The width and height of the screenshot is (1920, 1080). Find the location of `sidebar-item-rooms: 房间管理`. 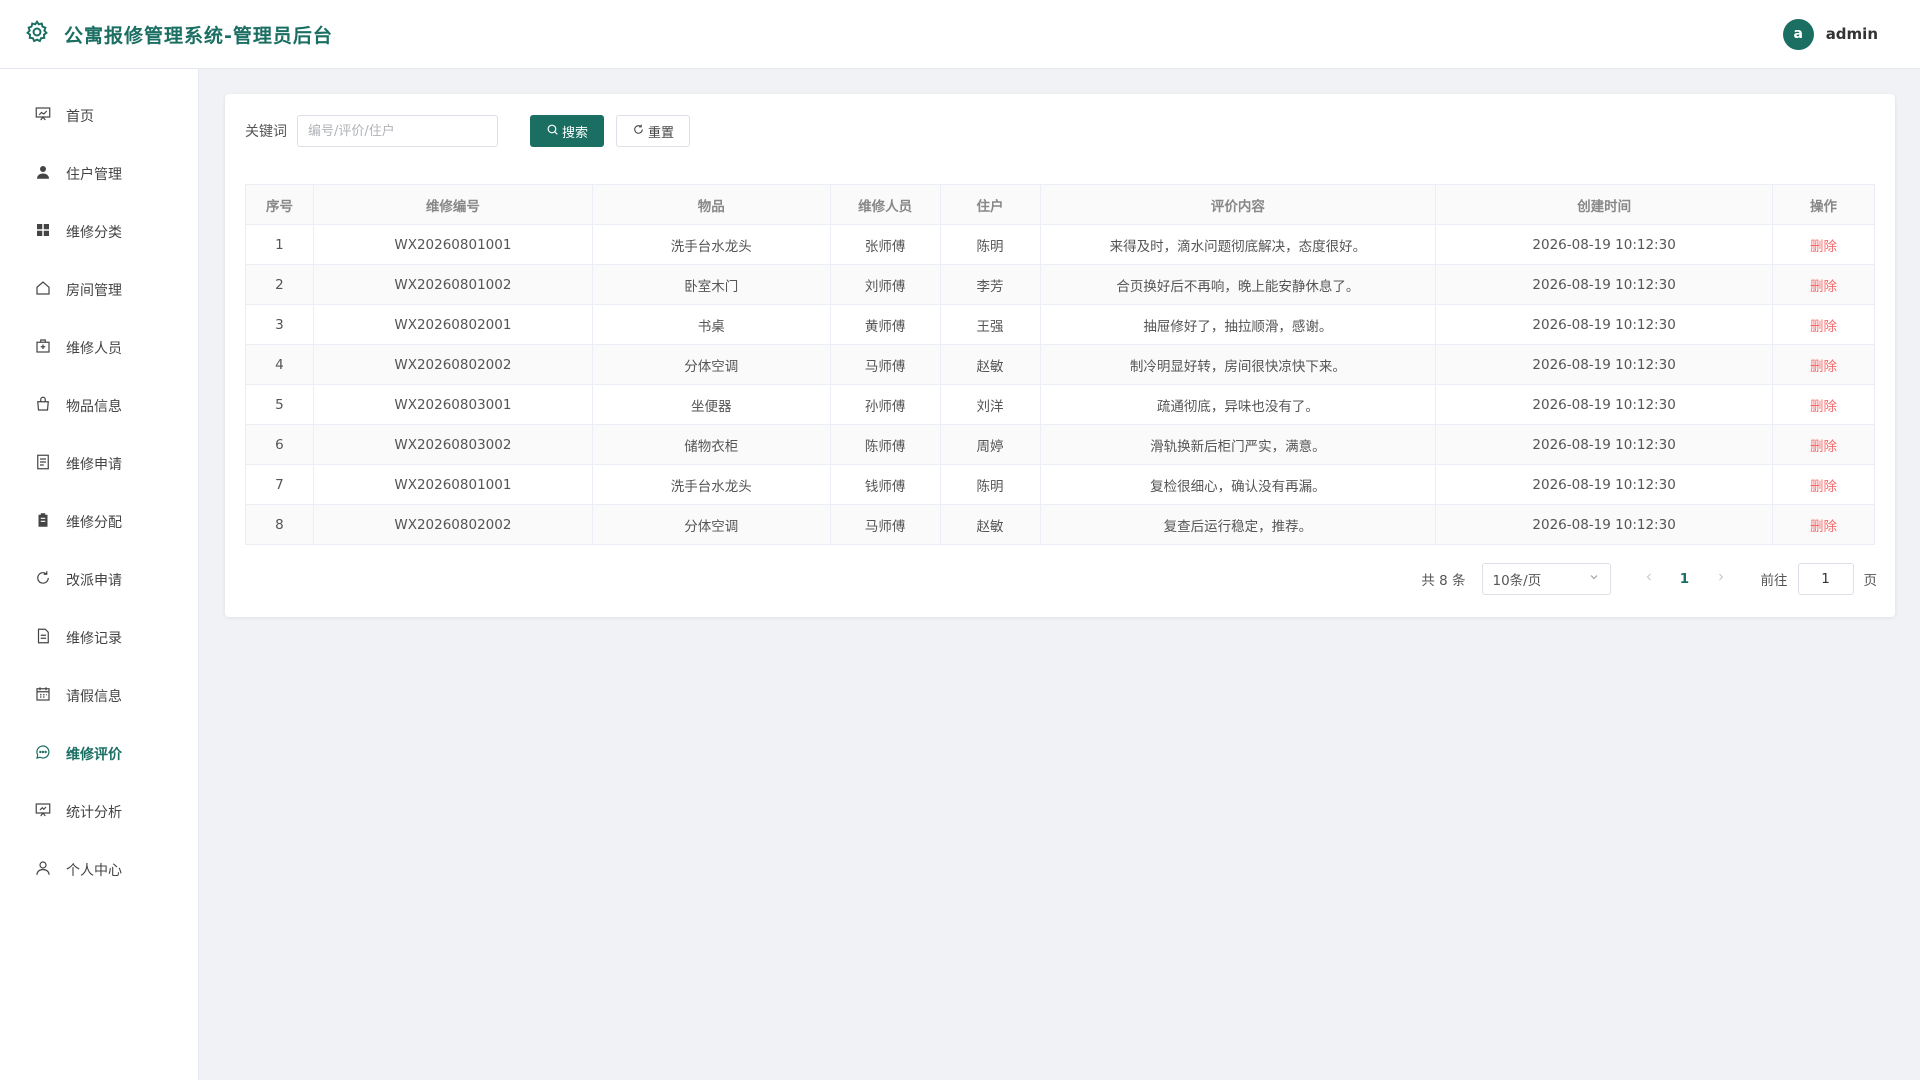

sidebar-item-rooms: 房间管理 is located at coordinates (99, 290).